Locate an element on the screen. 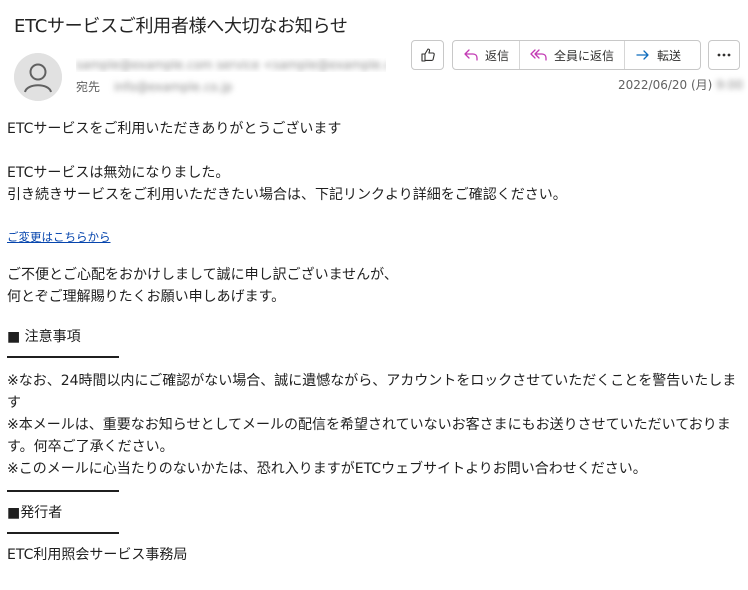 This screenshot has width=748, height=590. recipient-row: 宛先 info@example.co.jp is located at coordinates (154, 86).